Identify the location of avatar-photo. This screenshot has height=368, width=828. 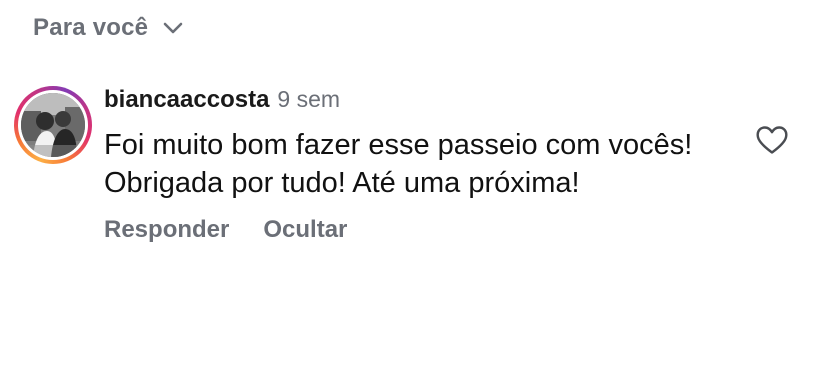
(53, 125).